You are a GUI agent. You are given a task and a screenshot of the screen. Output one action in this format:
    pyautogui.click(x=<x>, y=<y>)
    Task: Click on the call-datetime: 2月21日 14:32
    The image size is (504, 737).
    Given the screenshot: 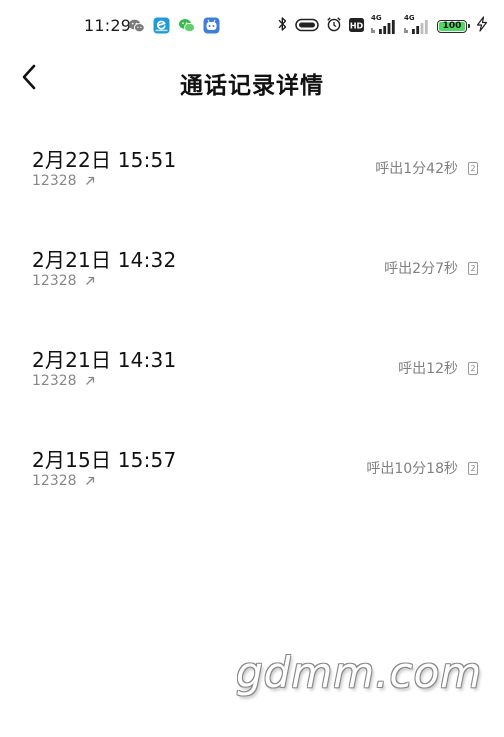 What is the action you would take?
    pyautogui.click(x=104, y=260)
    